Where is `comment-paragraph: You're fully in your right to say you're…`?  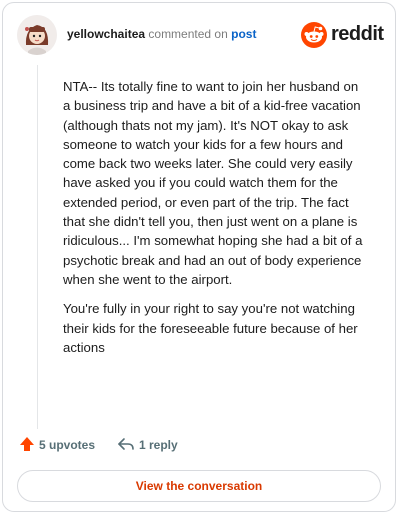
comment-paragraph: You're fully in your right to say you're… is located at coordinates (210, 328).